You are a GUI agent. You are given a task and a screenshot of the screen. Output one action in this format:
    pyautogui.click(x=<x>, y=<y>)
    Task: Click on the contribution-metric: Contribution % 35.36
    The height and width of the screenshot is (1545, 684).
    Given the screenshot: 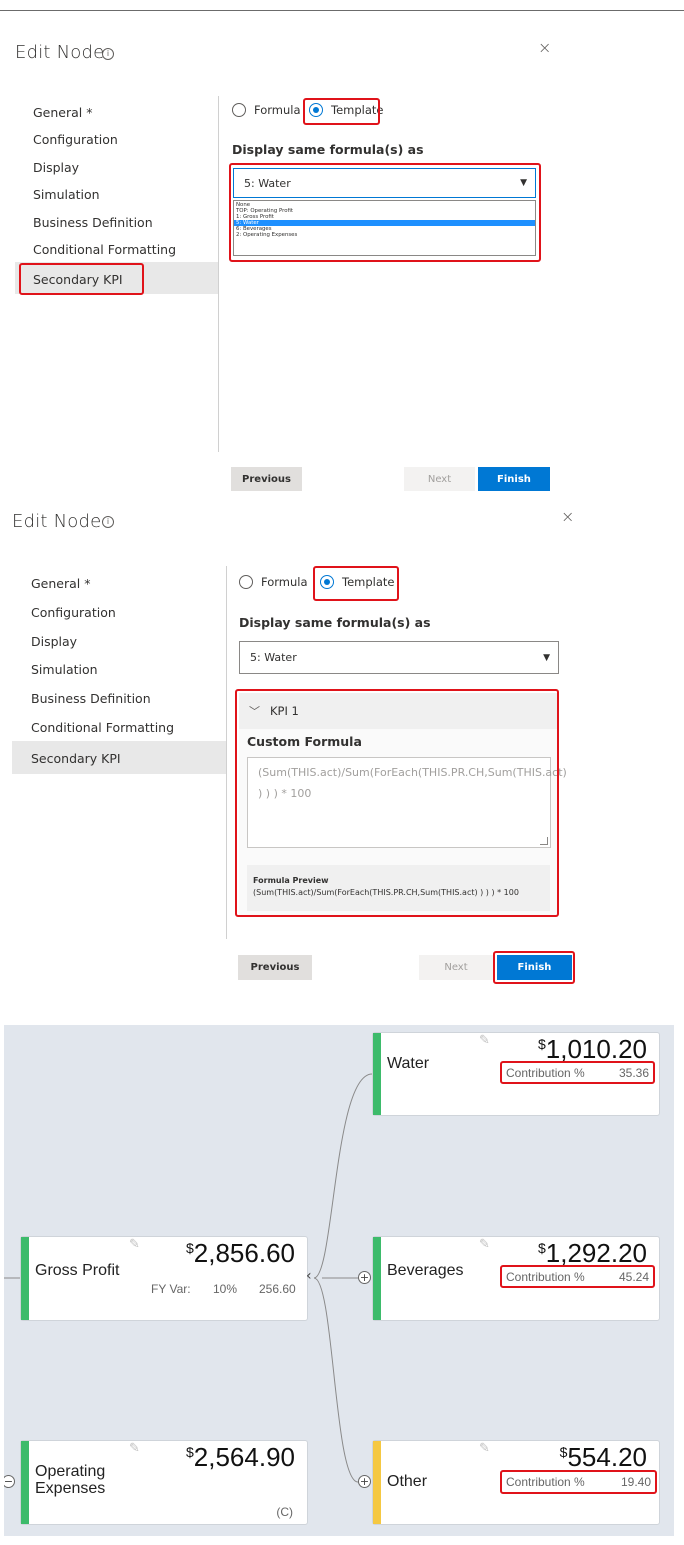 What is the action you would take?
    pyautogui.click(x=577, y=1072)
    